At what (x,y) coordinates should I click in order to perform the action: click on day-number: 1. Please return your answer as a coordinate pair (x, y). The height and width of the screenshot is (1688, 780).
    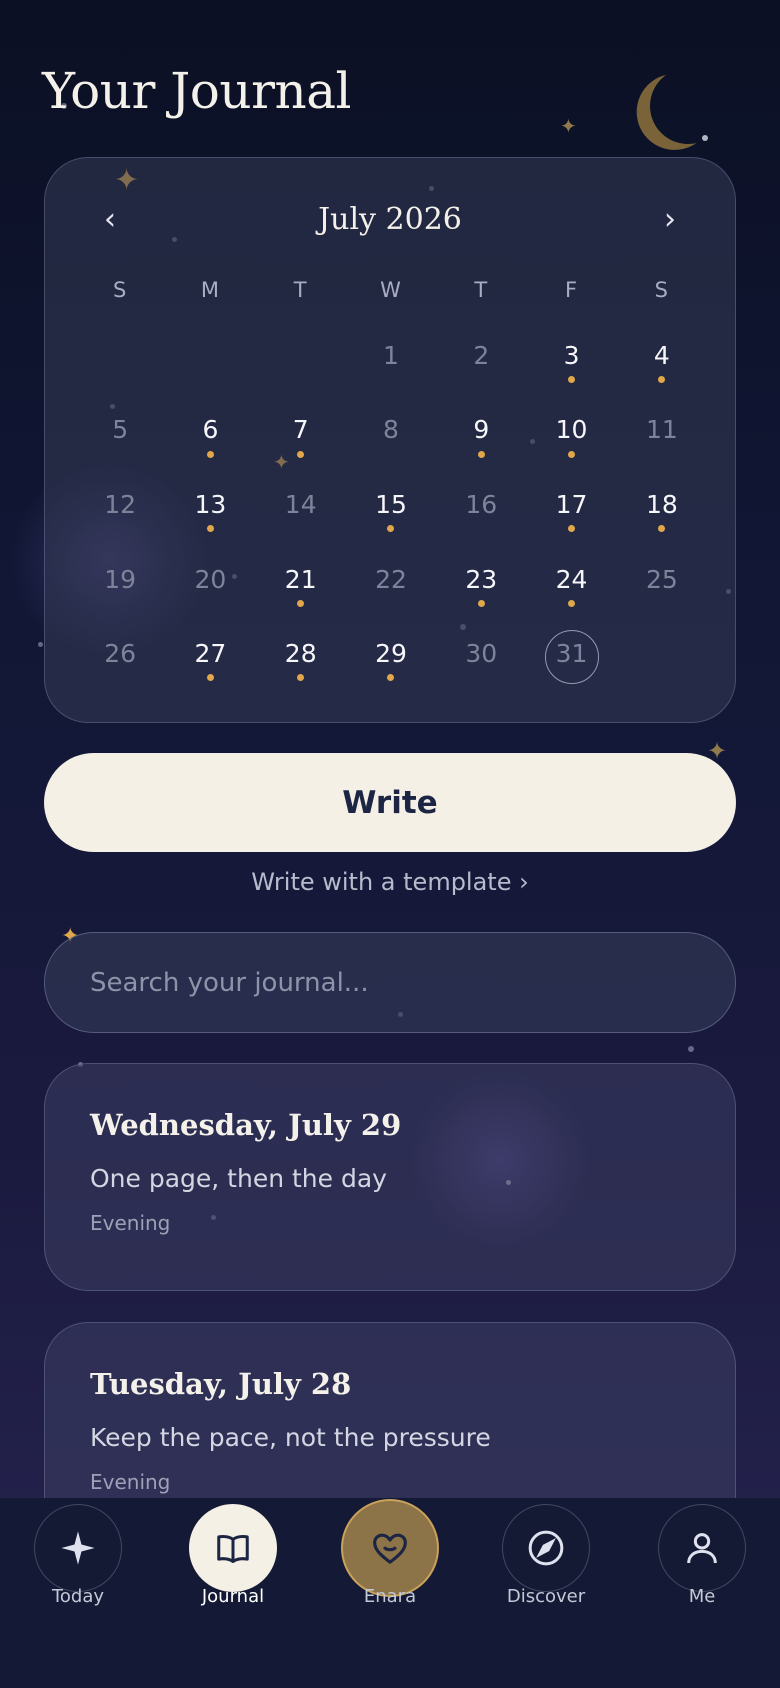
    Looking at the image, I should click on (391, 355).